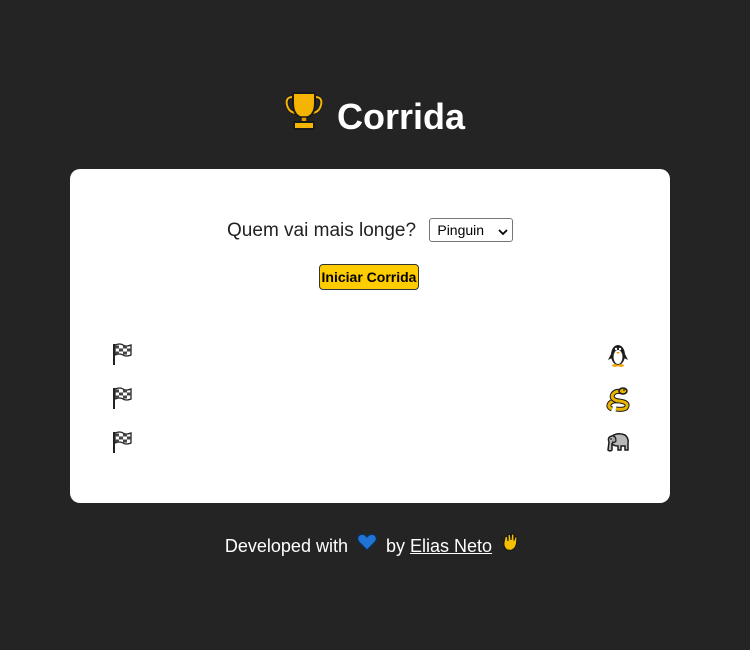 This screenshot has width=750, height=650. Describe the element at coordinates (461, 230) in the screenshot. I see `racer-select-value: Pinguin` at that location.